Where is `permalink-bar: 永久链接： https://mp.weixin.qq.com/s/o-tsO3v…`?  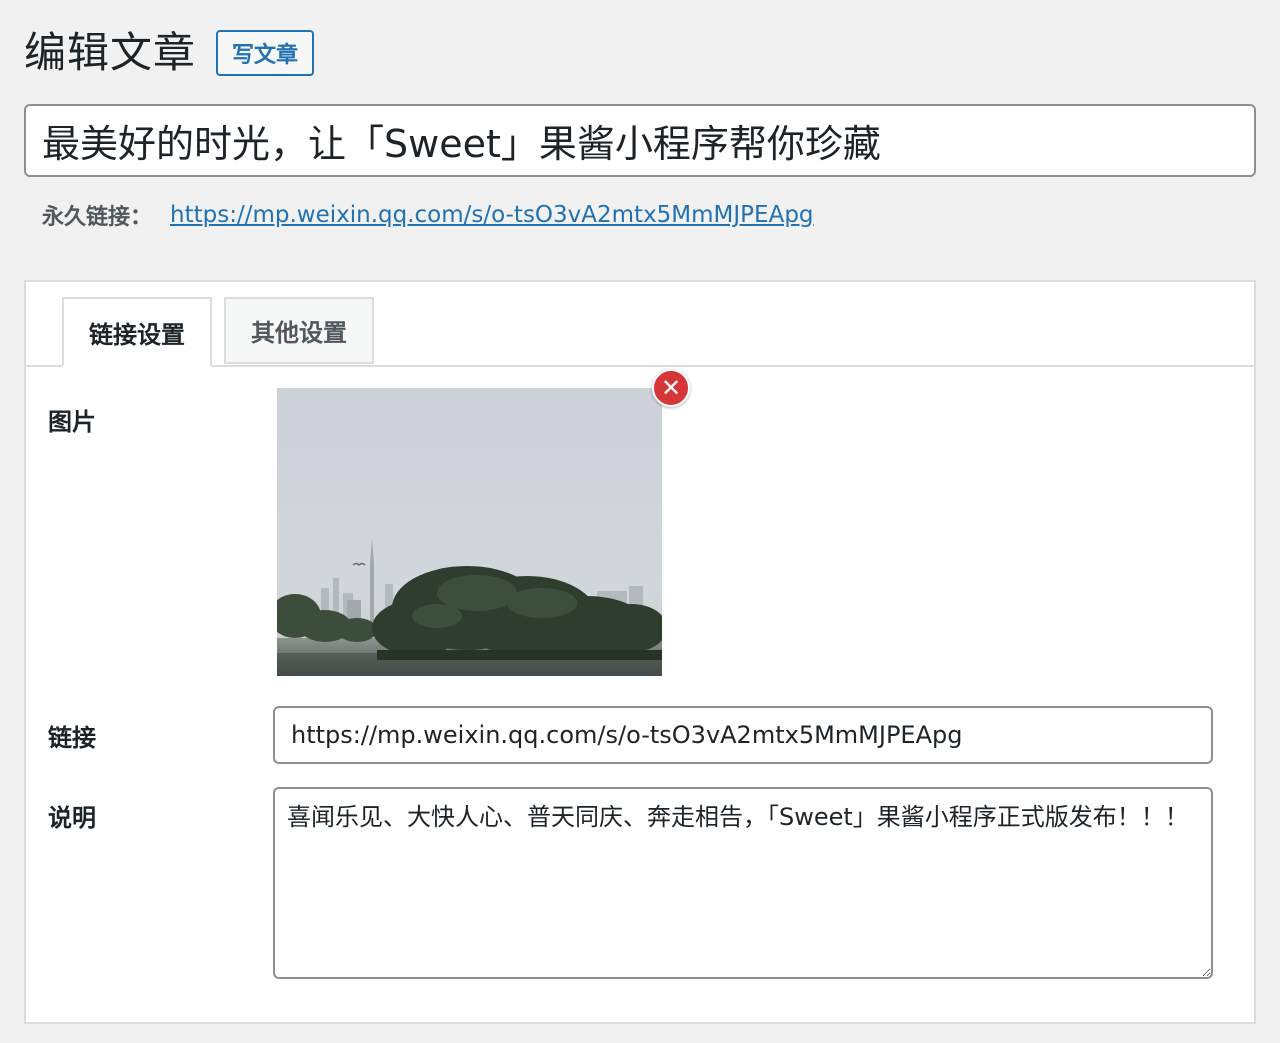 permalink-bar: 永久链接： https://mp.weixin.qq.com/s/o-tsO3v… is located at coordinates (428, 215).